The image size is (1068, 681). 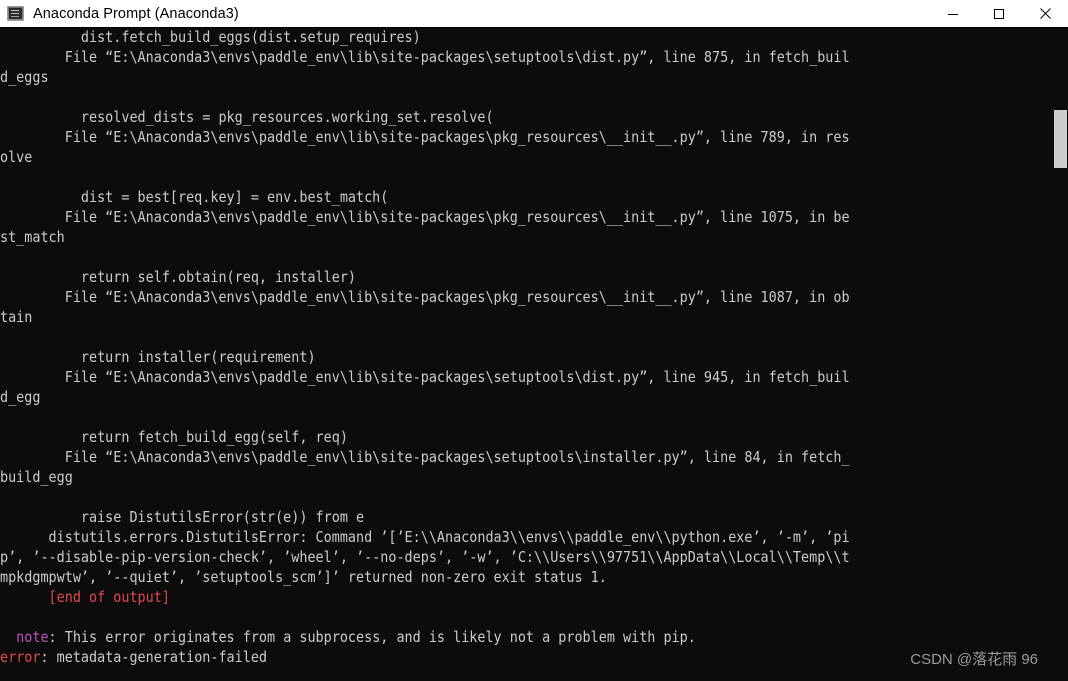 I want to click on terminal-span: d_eggs, so click(x=24, y=77).